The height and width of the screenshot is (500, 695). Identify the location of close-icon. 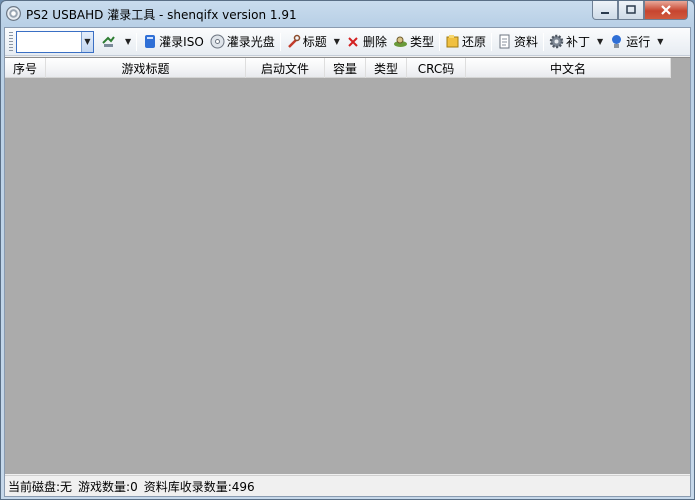
(666, 10).